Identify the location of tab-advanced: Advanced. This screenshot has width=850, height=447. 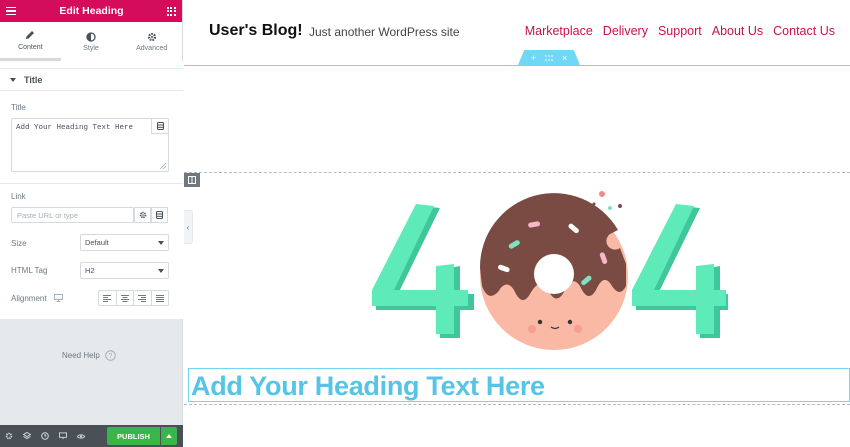
(151, 41).